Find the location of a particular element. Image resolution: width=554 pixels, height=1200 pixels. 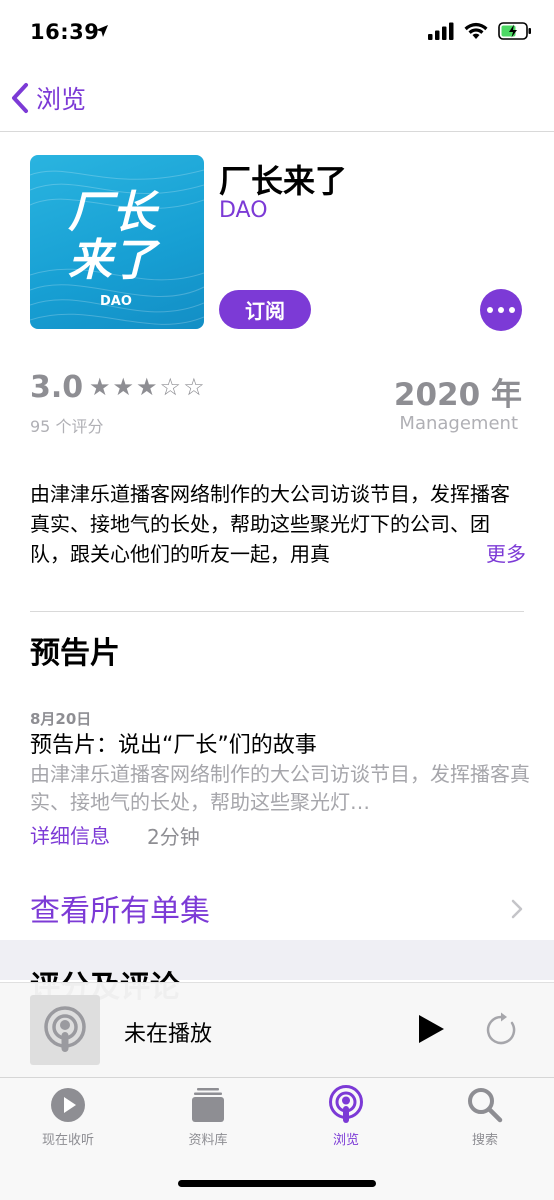

tab-label: 现在收听 is located at coordinates (67, 1140).